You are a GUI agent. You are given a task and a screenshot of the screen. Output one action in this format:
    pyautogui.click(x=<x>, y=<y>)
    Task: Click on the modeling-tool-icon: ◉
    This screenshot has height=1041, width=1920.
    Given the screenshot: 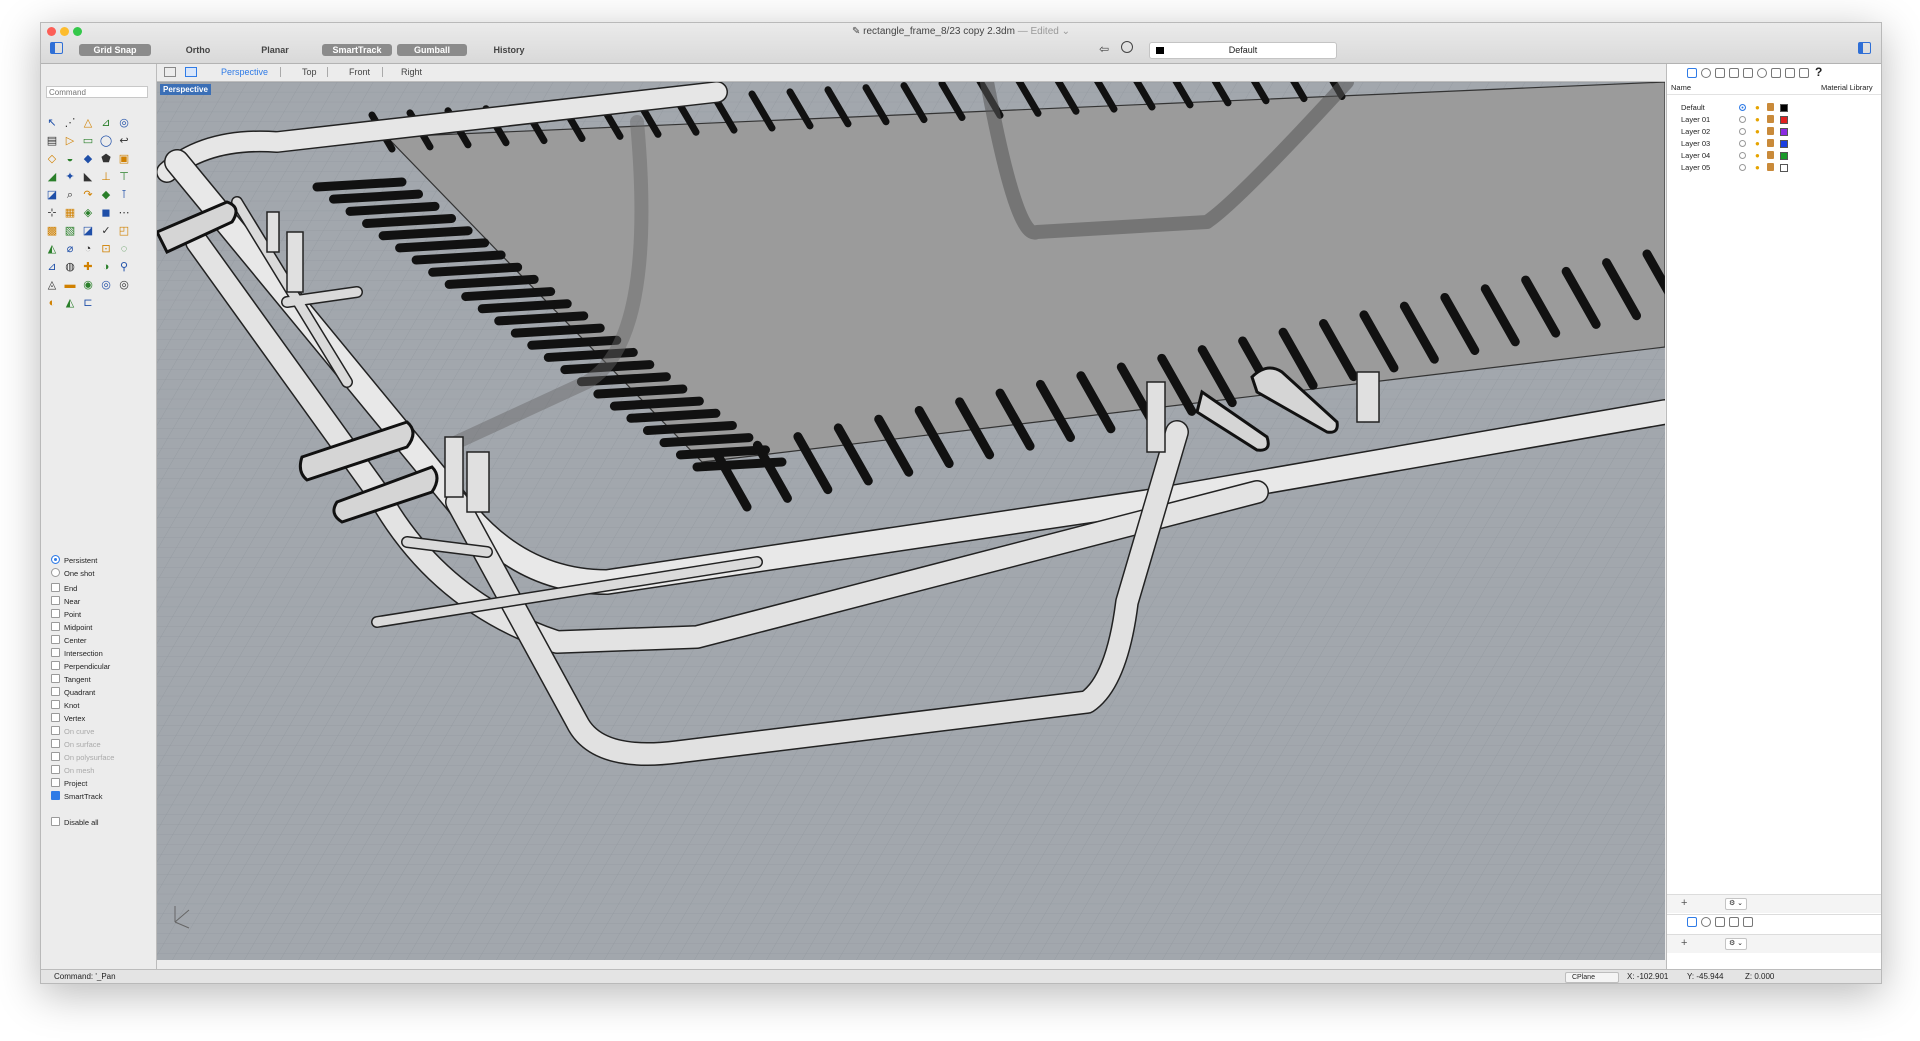 What is the action you would take?
    pyautogui.click(x=88, y=285)
    